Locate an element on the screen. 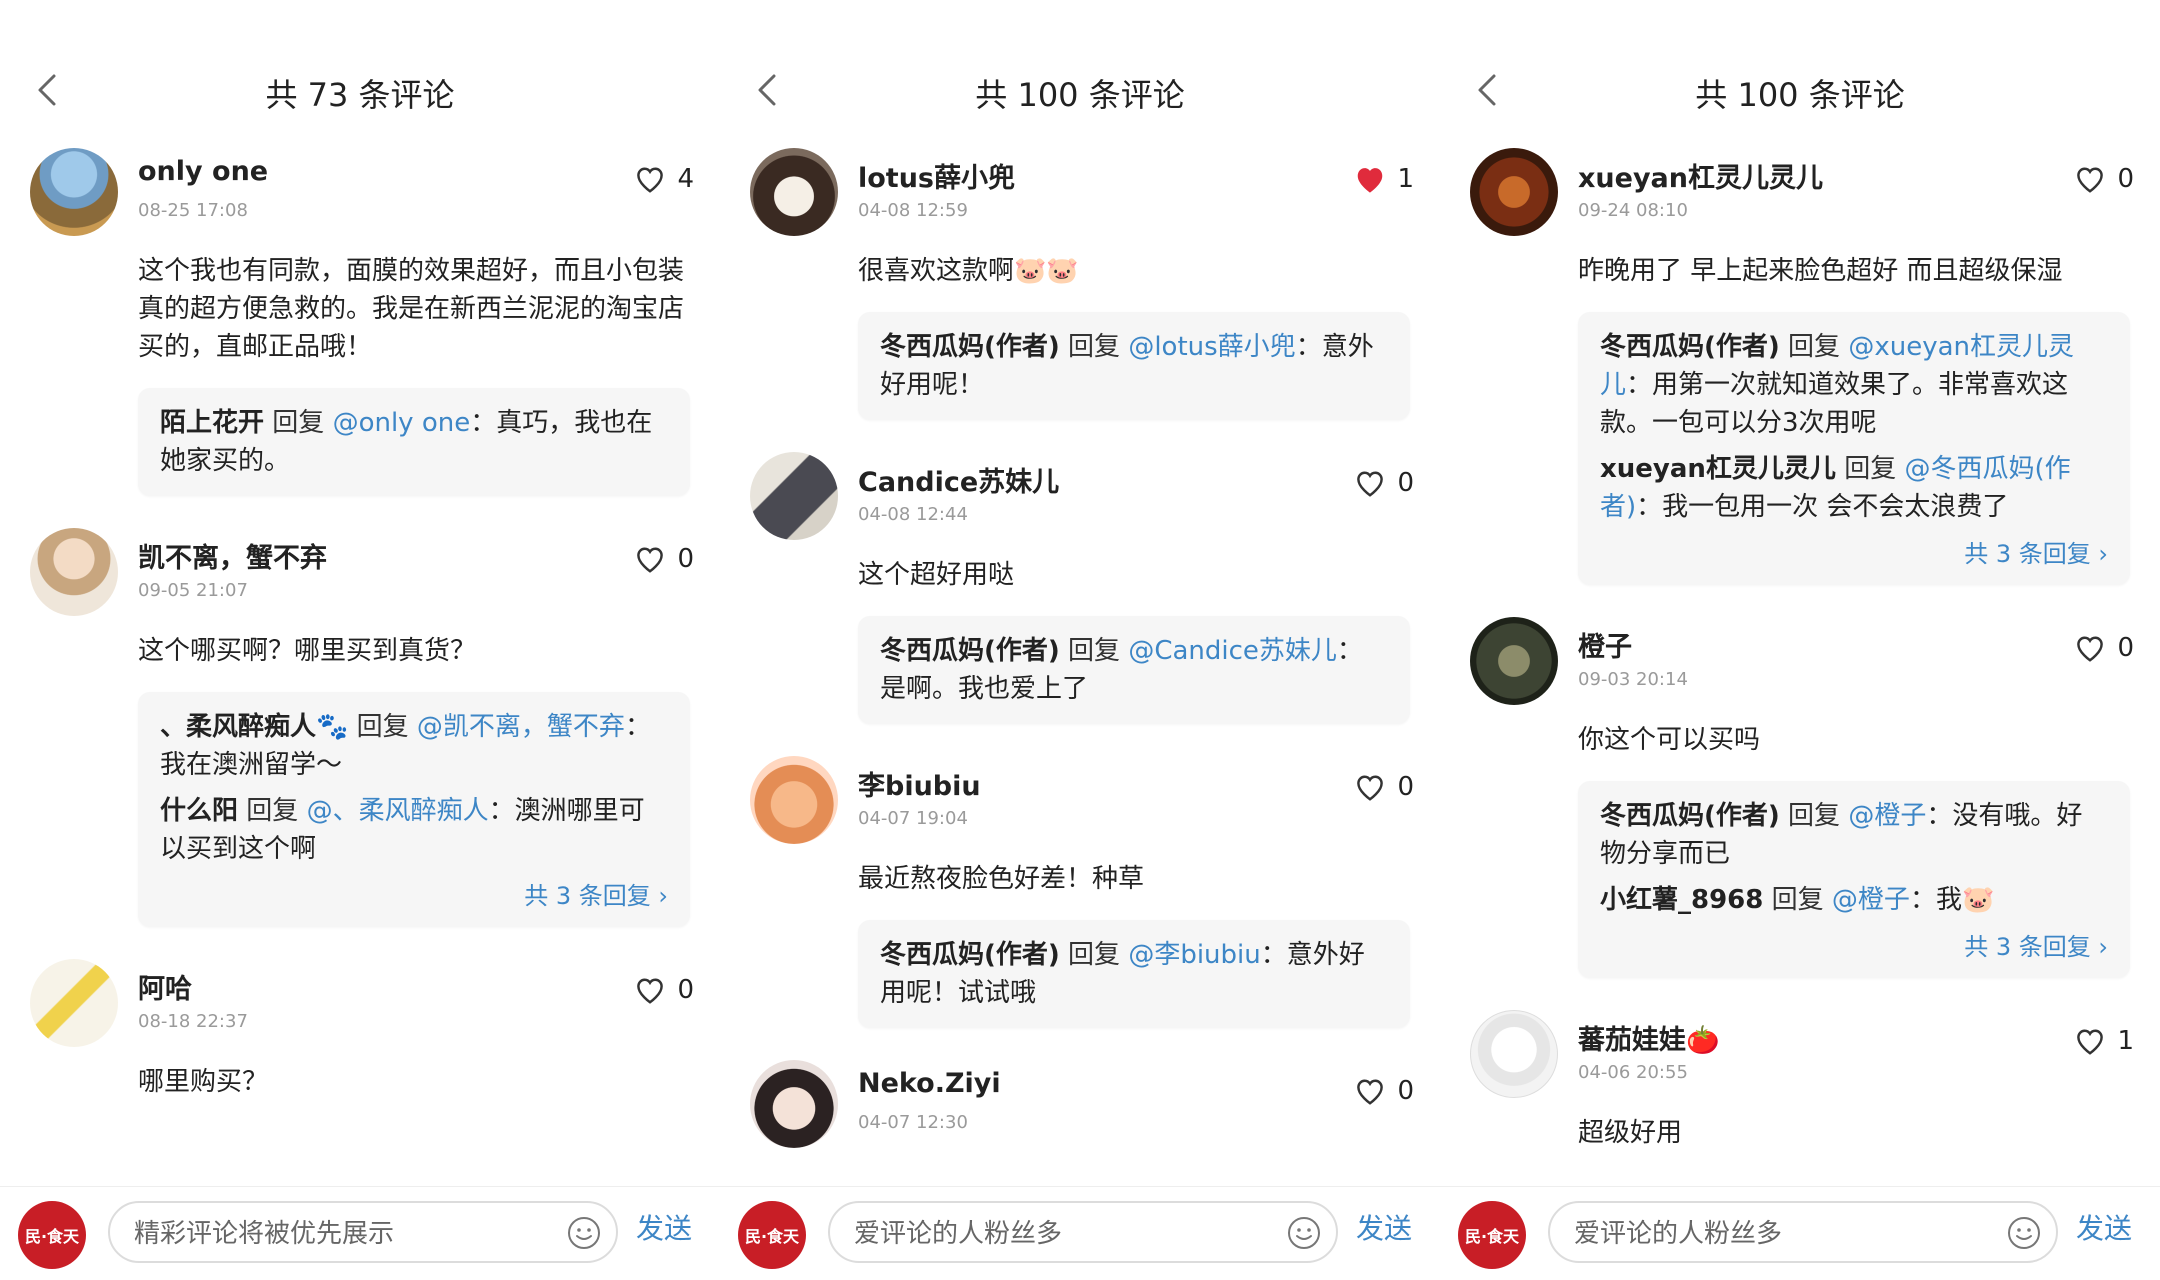  reply-author: 、柔风醉痴人🐾 is located at coordinates (254, 727).